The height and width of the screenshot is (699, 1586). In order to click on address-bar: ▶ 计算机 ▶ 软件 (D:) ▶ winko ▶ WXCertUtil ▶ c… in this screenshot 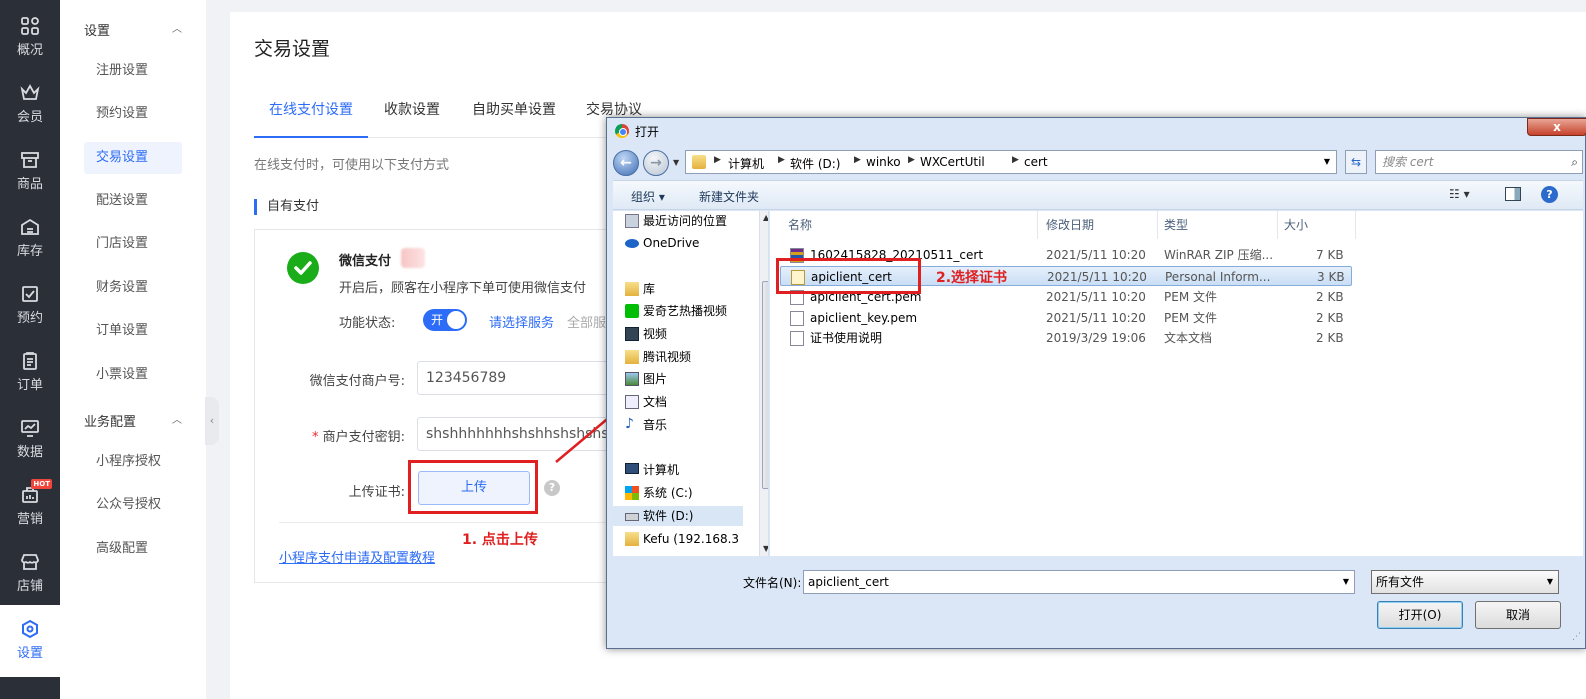, I will do `click(1011, 162)`.